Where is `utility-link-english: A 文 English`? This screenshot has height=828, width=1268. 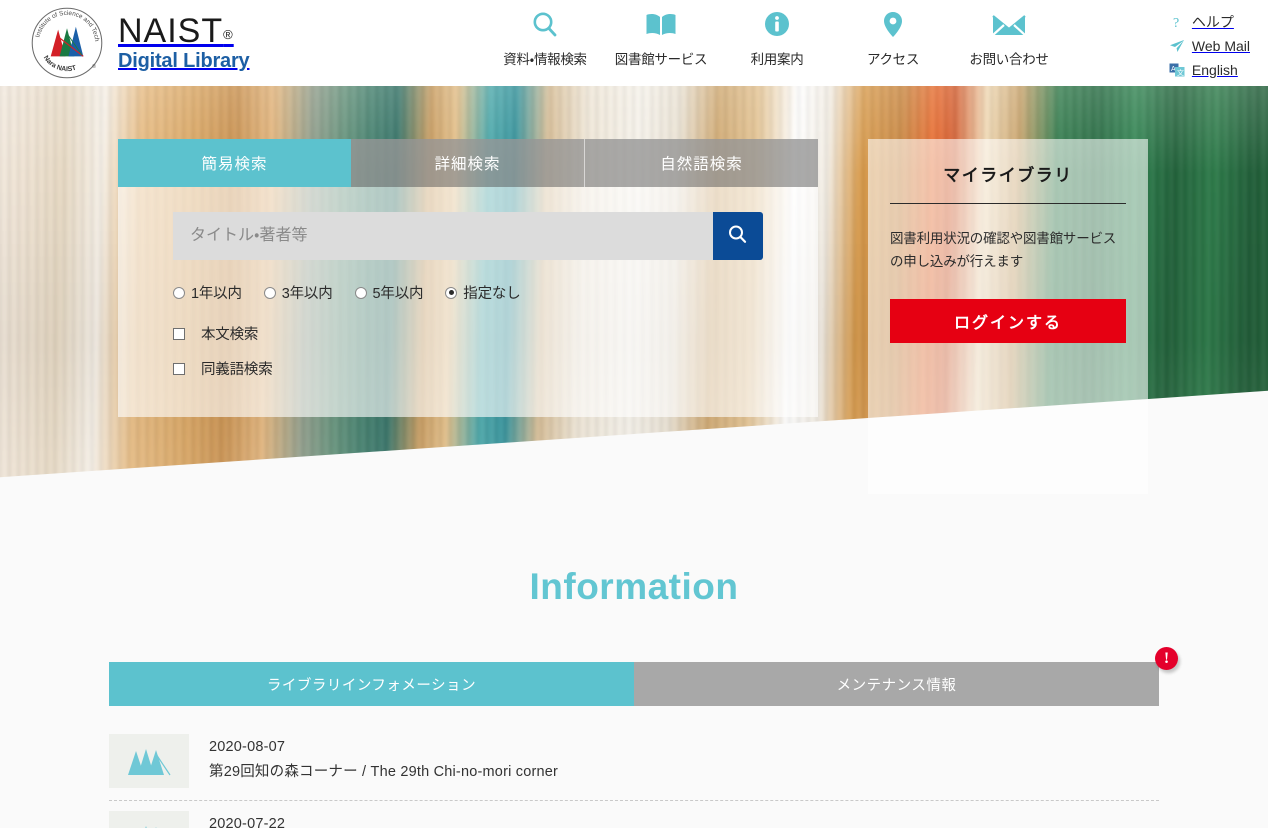 utility-link-english: A 文 English is located at coordinates (1209, 70).